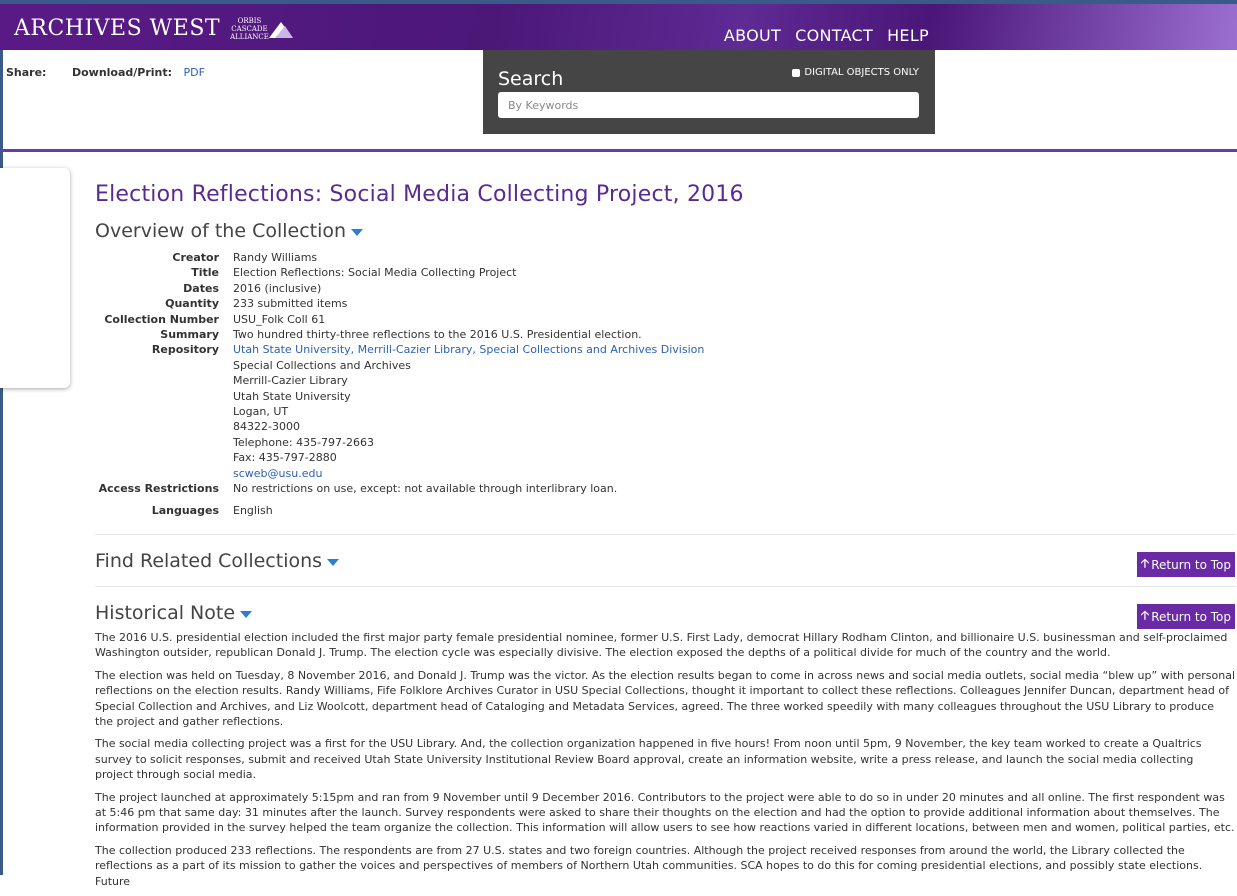 Image resolution: width=1237 pixels, height=896 pixels. I want to click on detail-key: Collection Number, so click(161, 319).